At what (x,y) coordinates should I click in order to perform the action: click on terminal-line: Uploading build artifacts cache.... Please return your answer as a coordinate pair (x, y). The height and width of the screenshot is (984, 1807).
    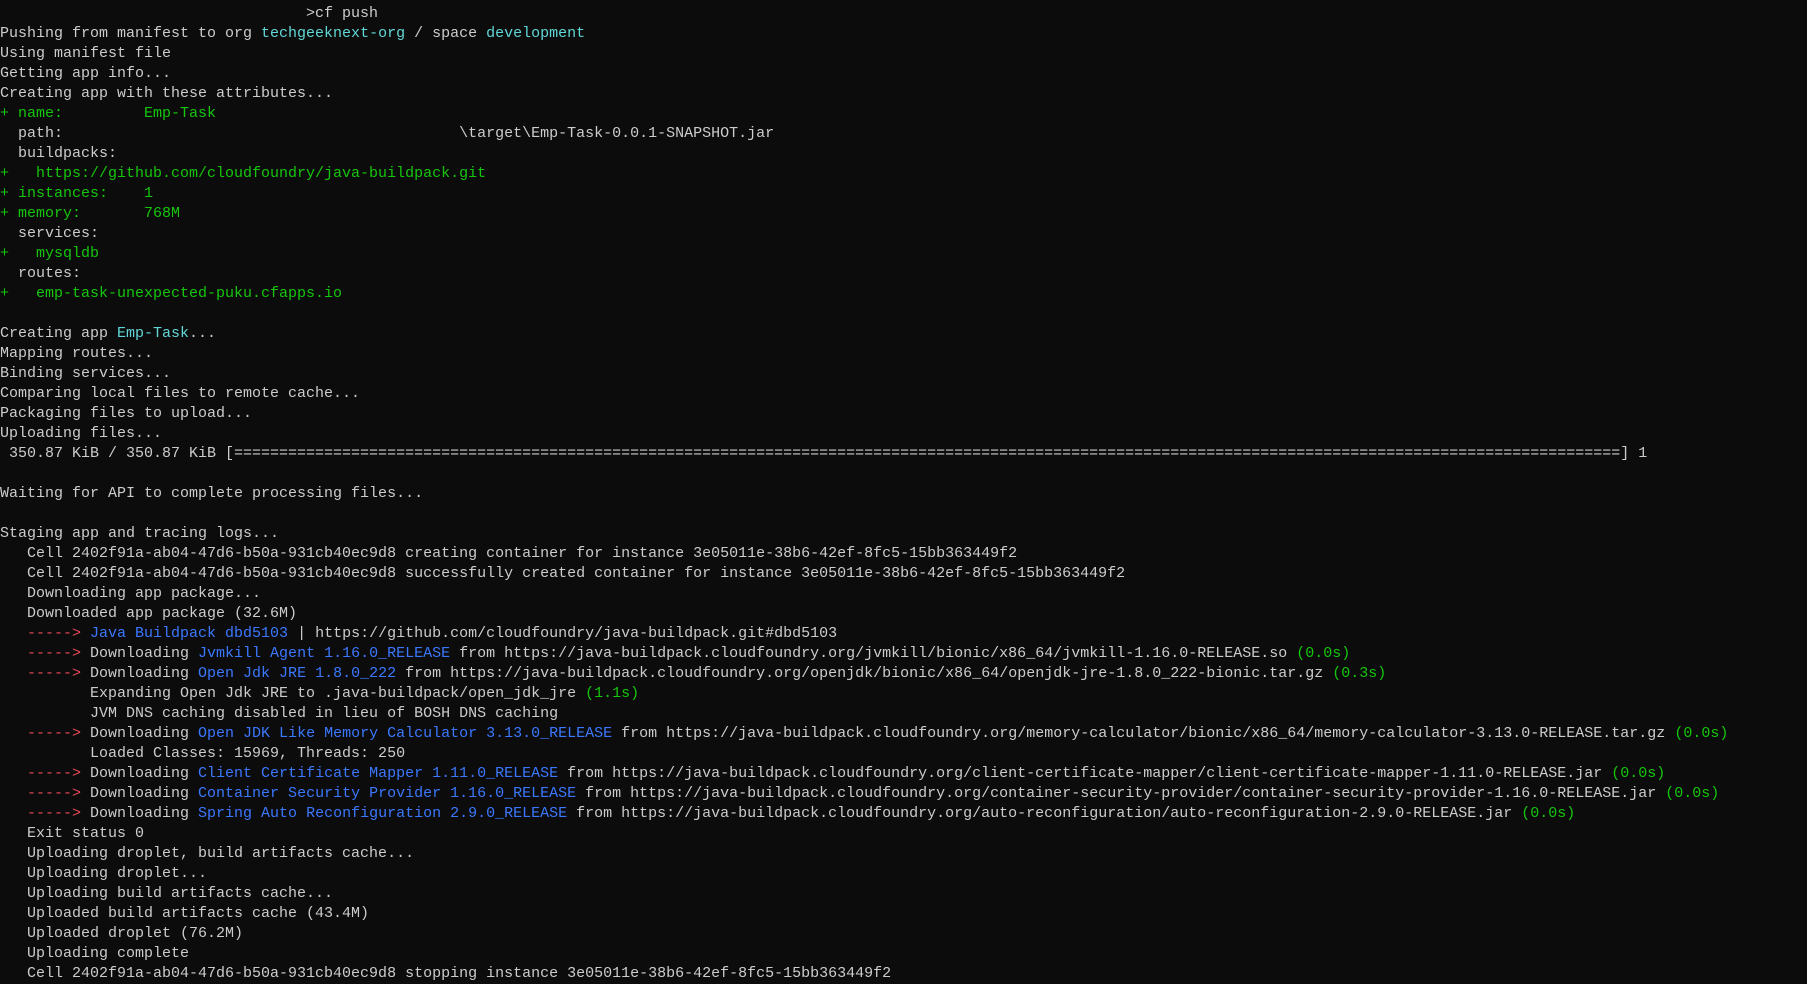
    Looking at the image, I should click on (903, 894).